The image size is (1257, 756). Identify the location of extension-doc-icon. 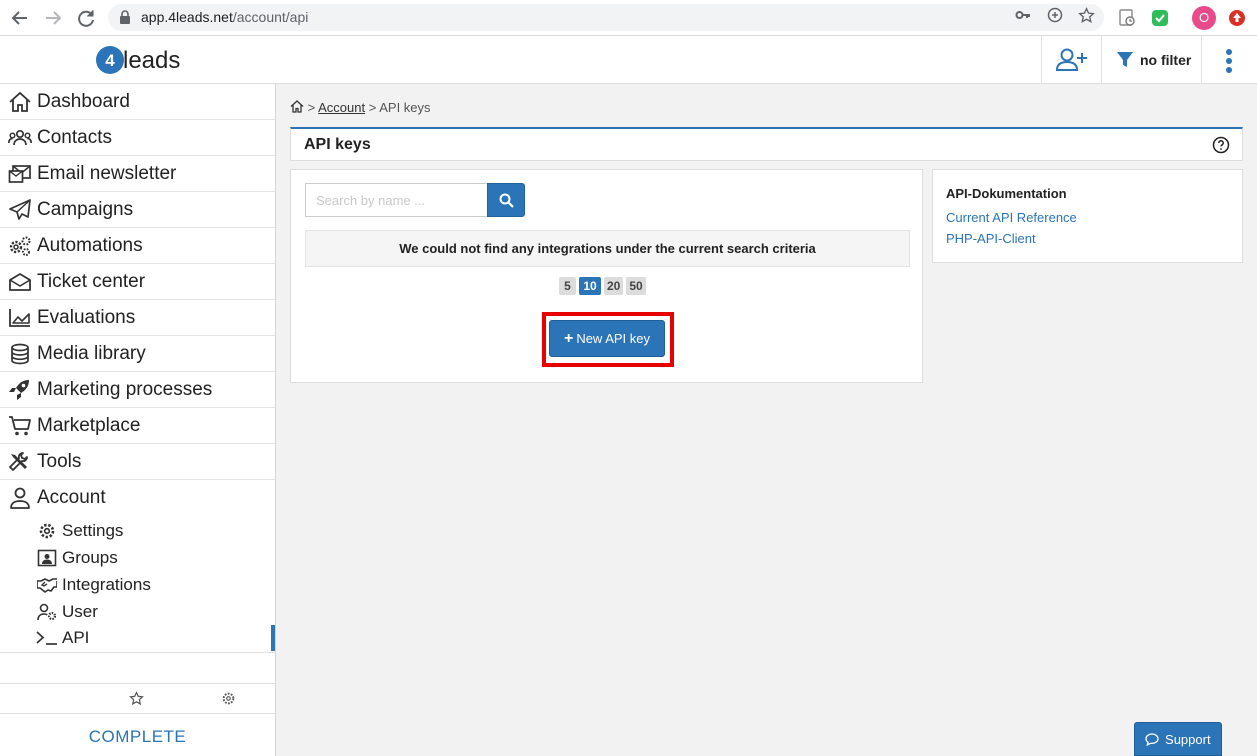
(1127, 18).